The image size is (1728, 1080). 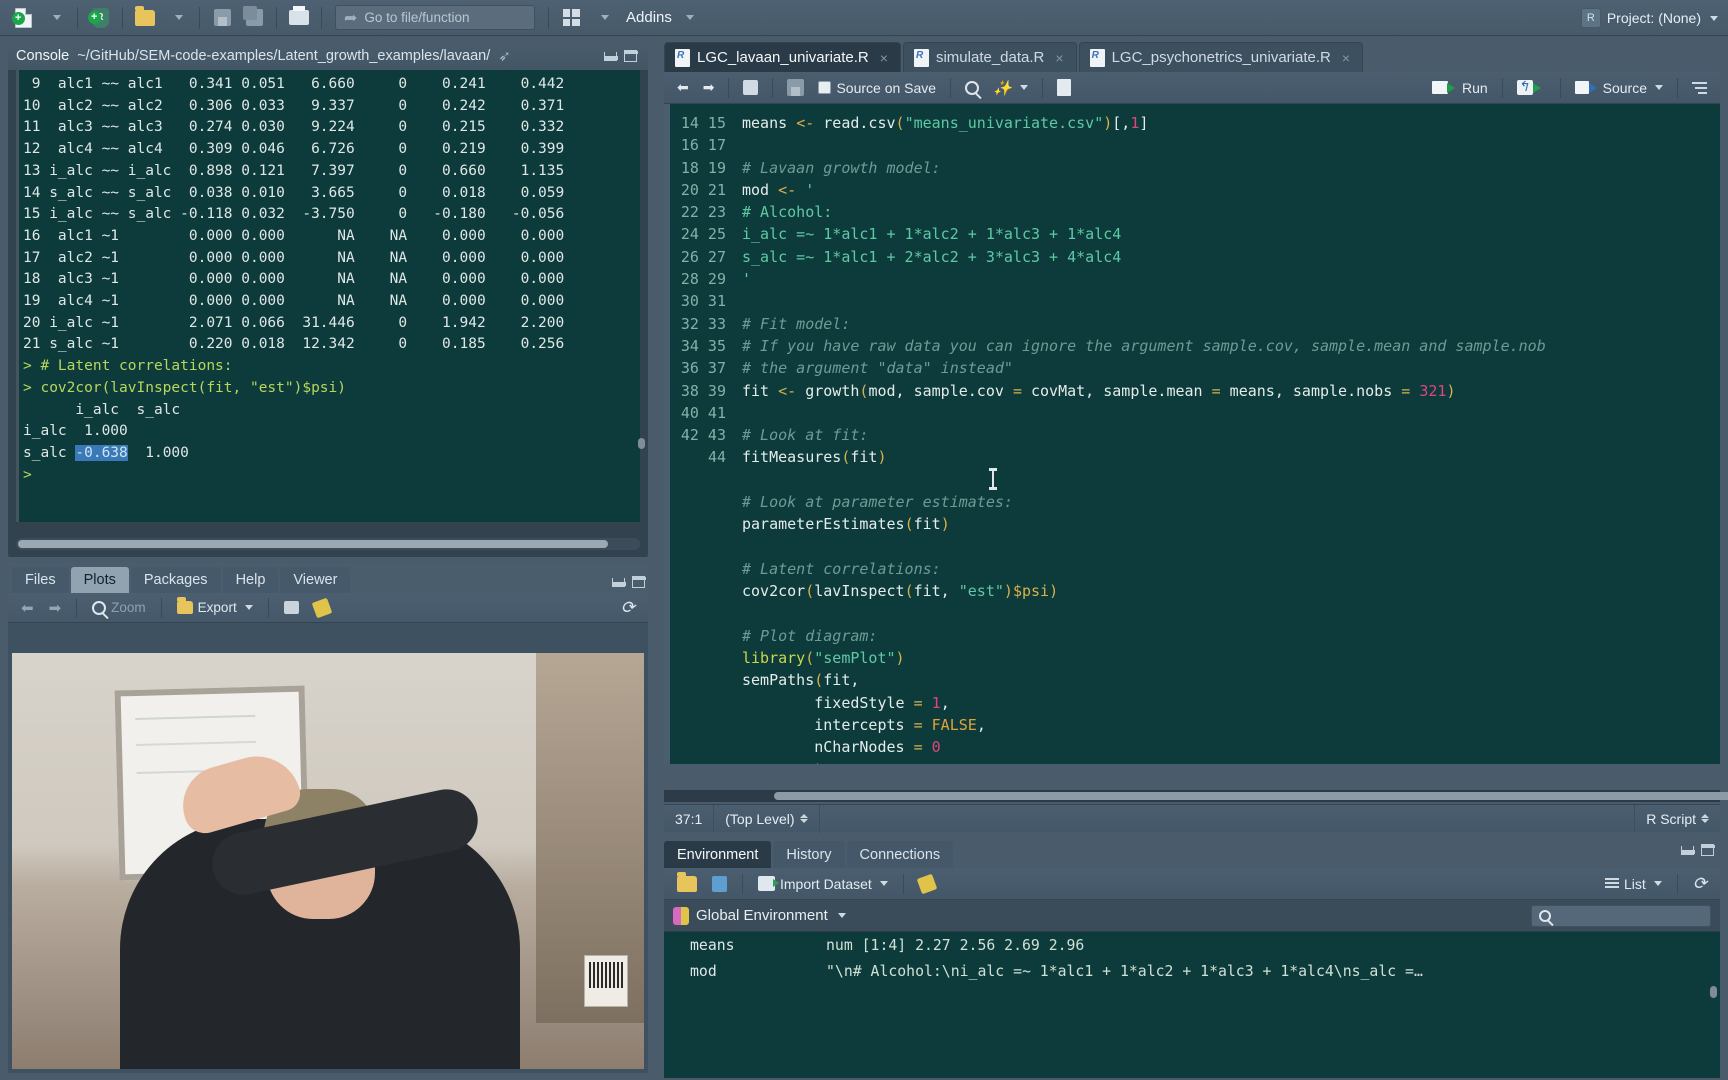 What do you see at coordinates (100, 18) in the screenshot?
I see `new-project-button: R+` at bounding box center [100, 18].